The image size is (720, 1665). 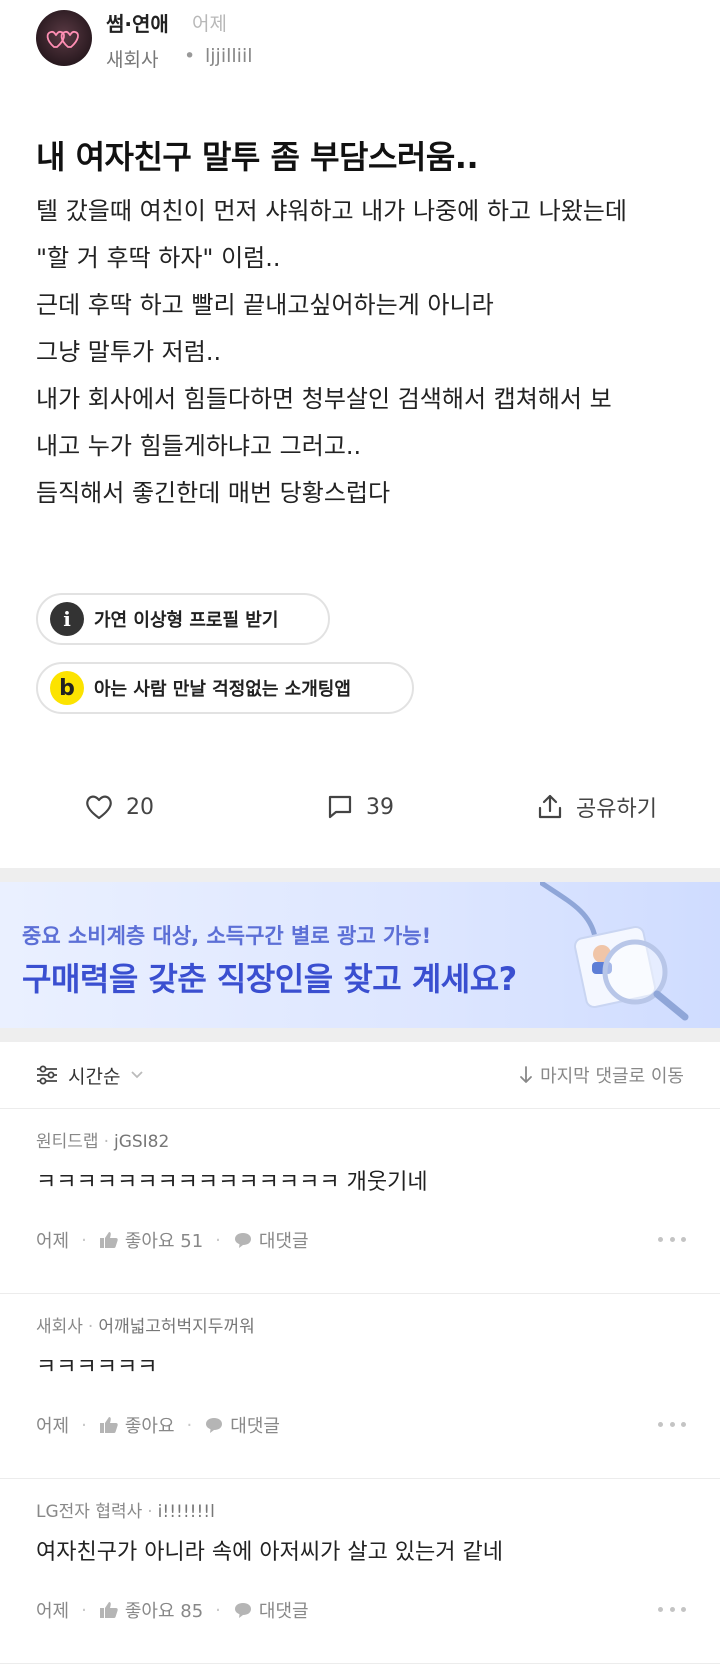 What do you see at coordinates (99, 807) in the screenshot?
I see `heart-icon` at bounding box center [99, 807].